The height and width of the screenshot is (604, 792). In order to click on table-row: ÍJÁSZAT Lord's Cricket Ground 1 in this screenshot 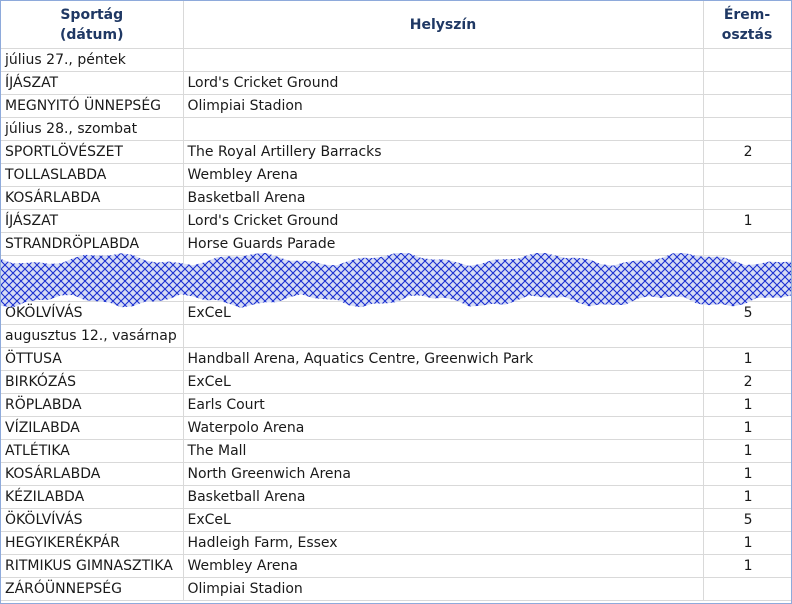, I will do `click(396, 221)`.